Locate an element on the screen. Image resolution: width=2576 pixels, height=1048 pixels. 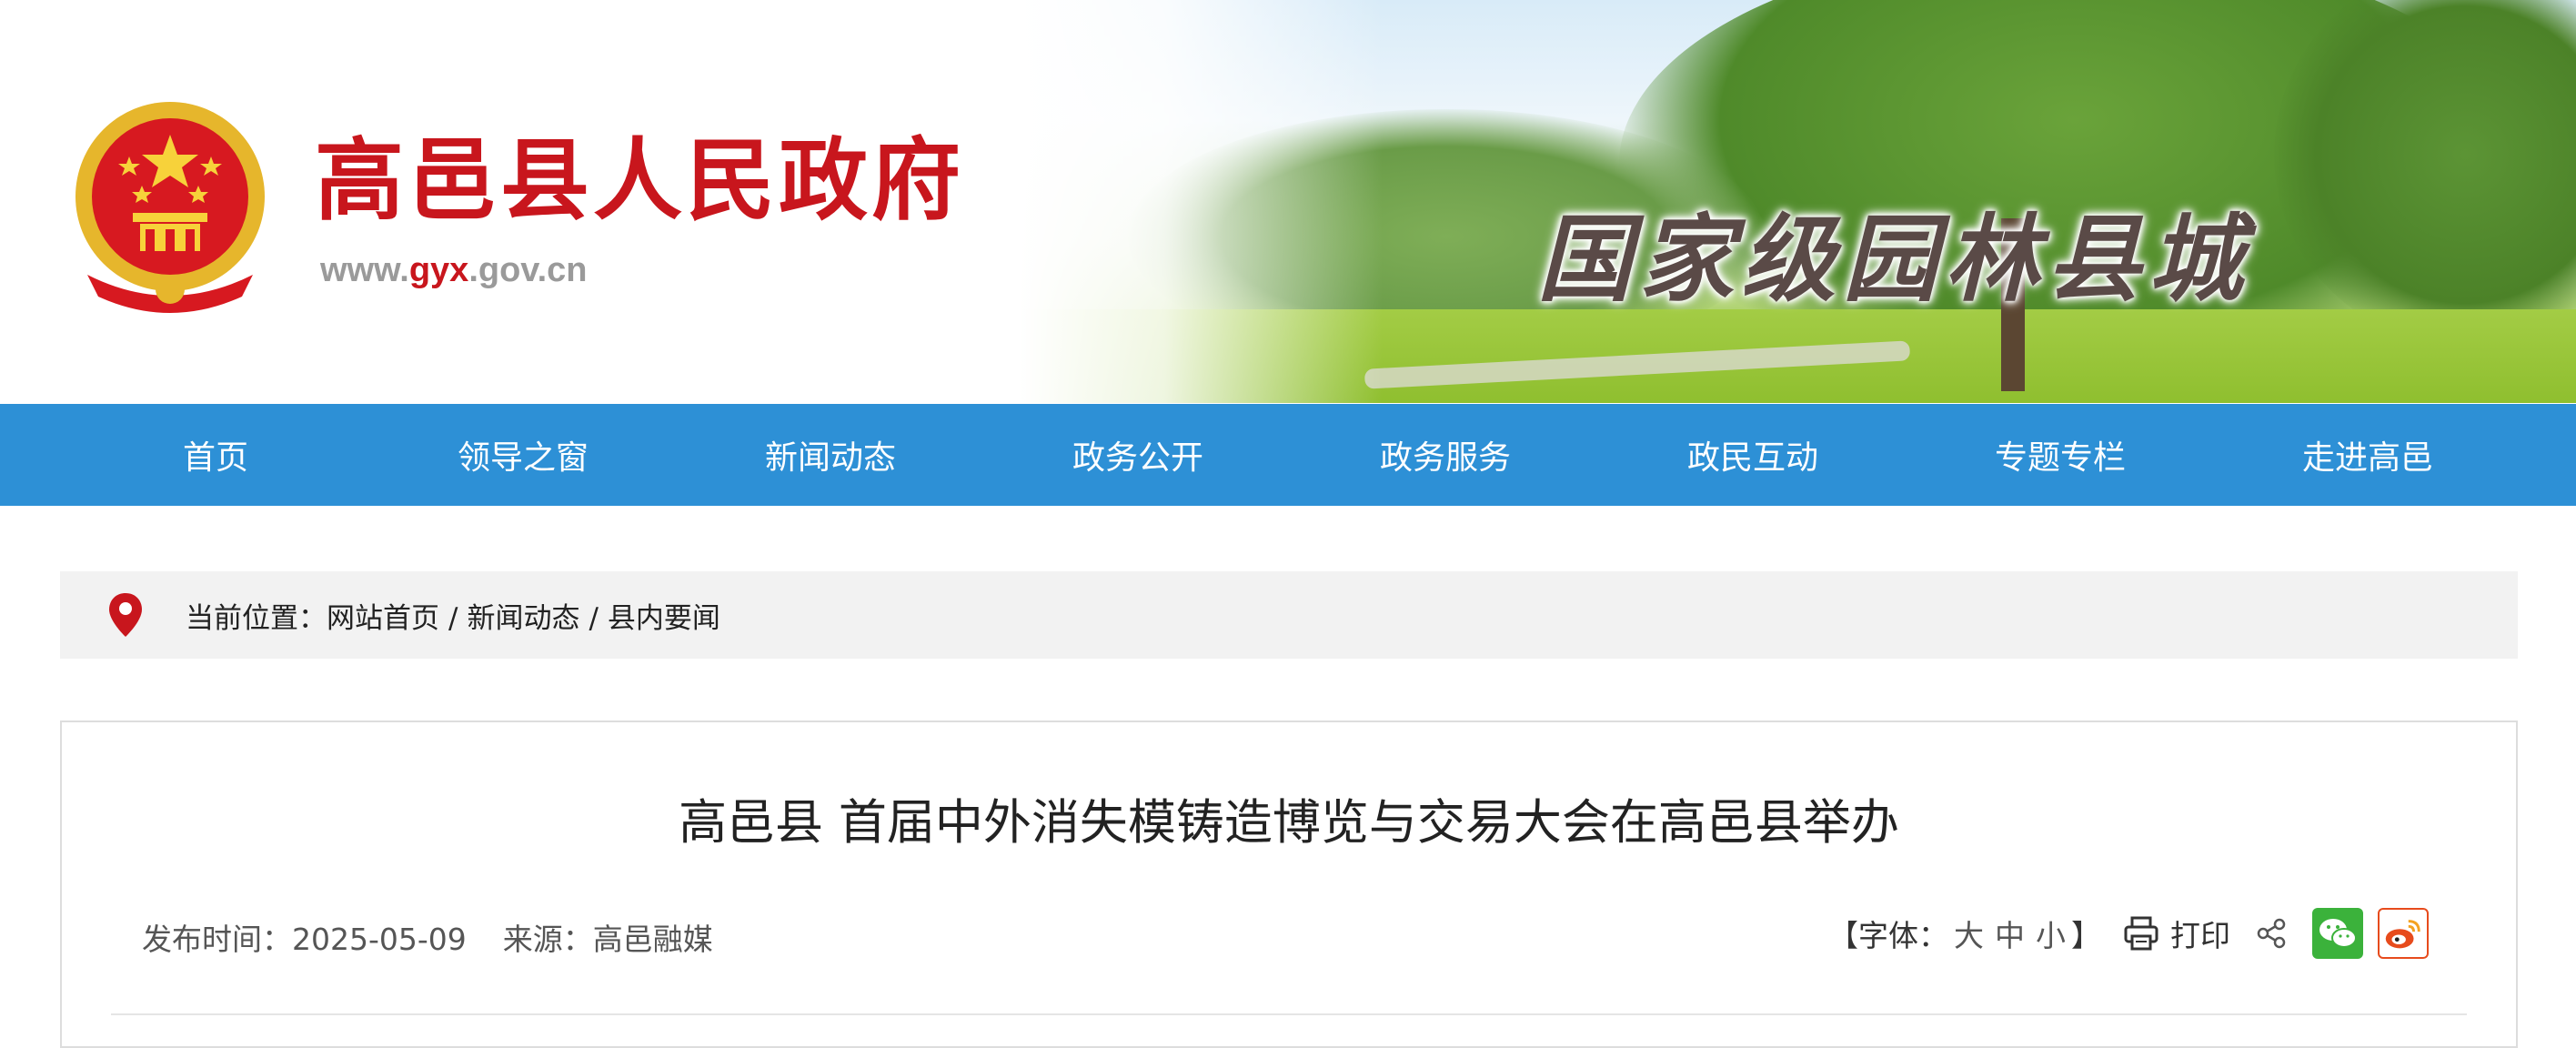
font-size-label: 【字体： is located at coordinates (1888, 935).